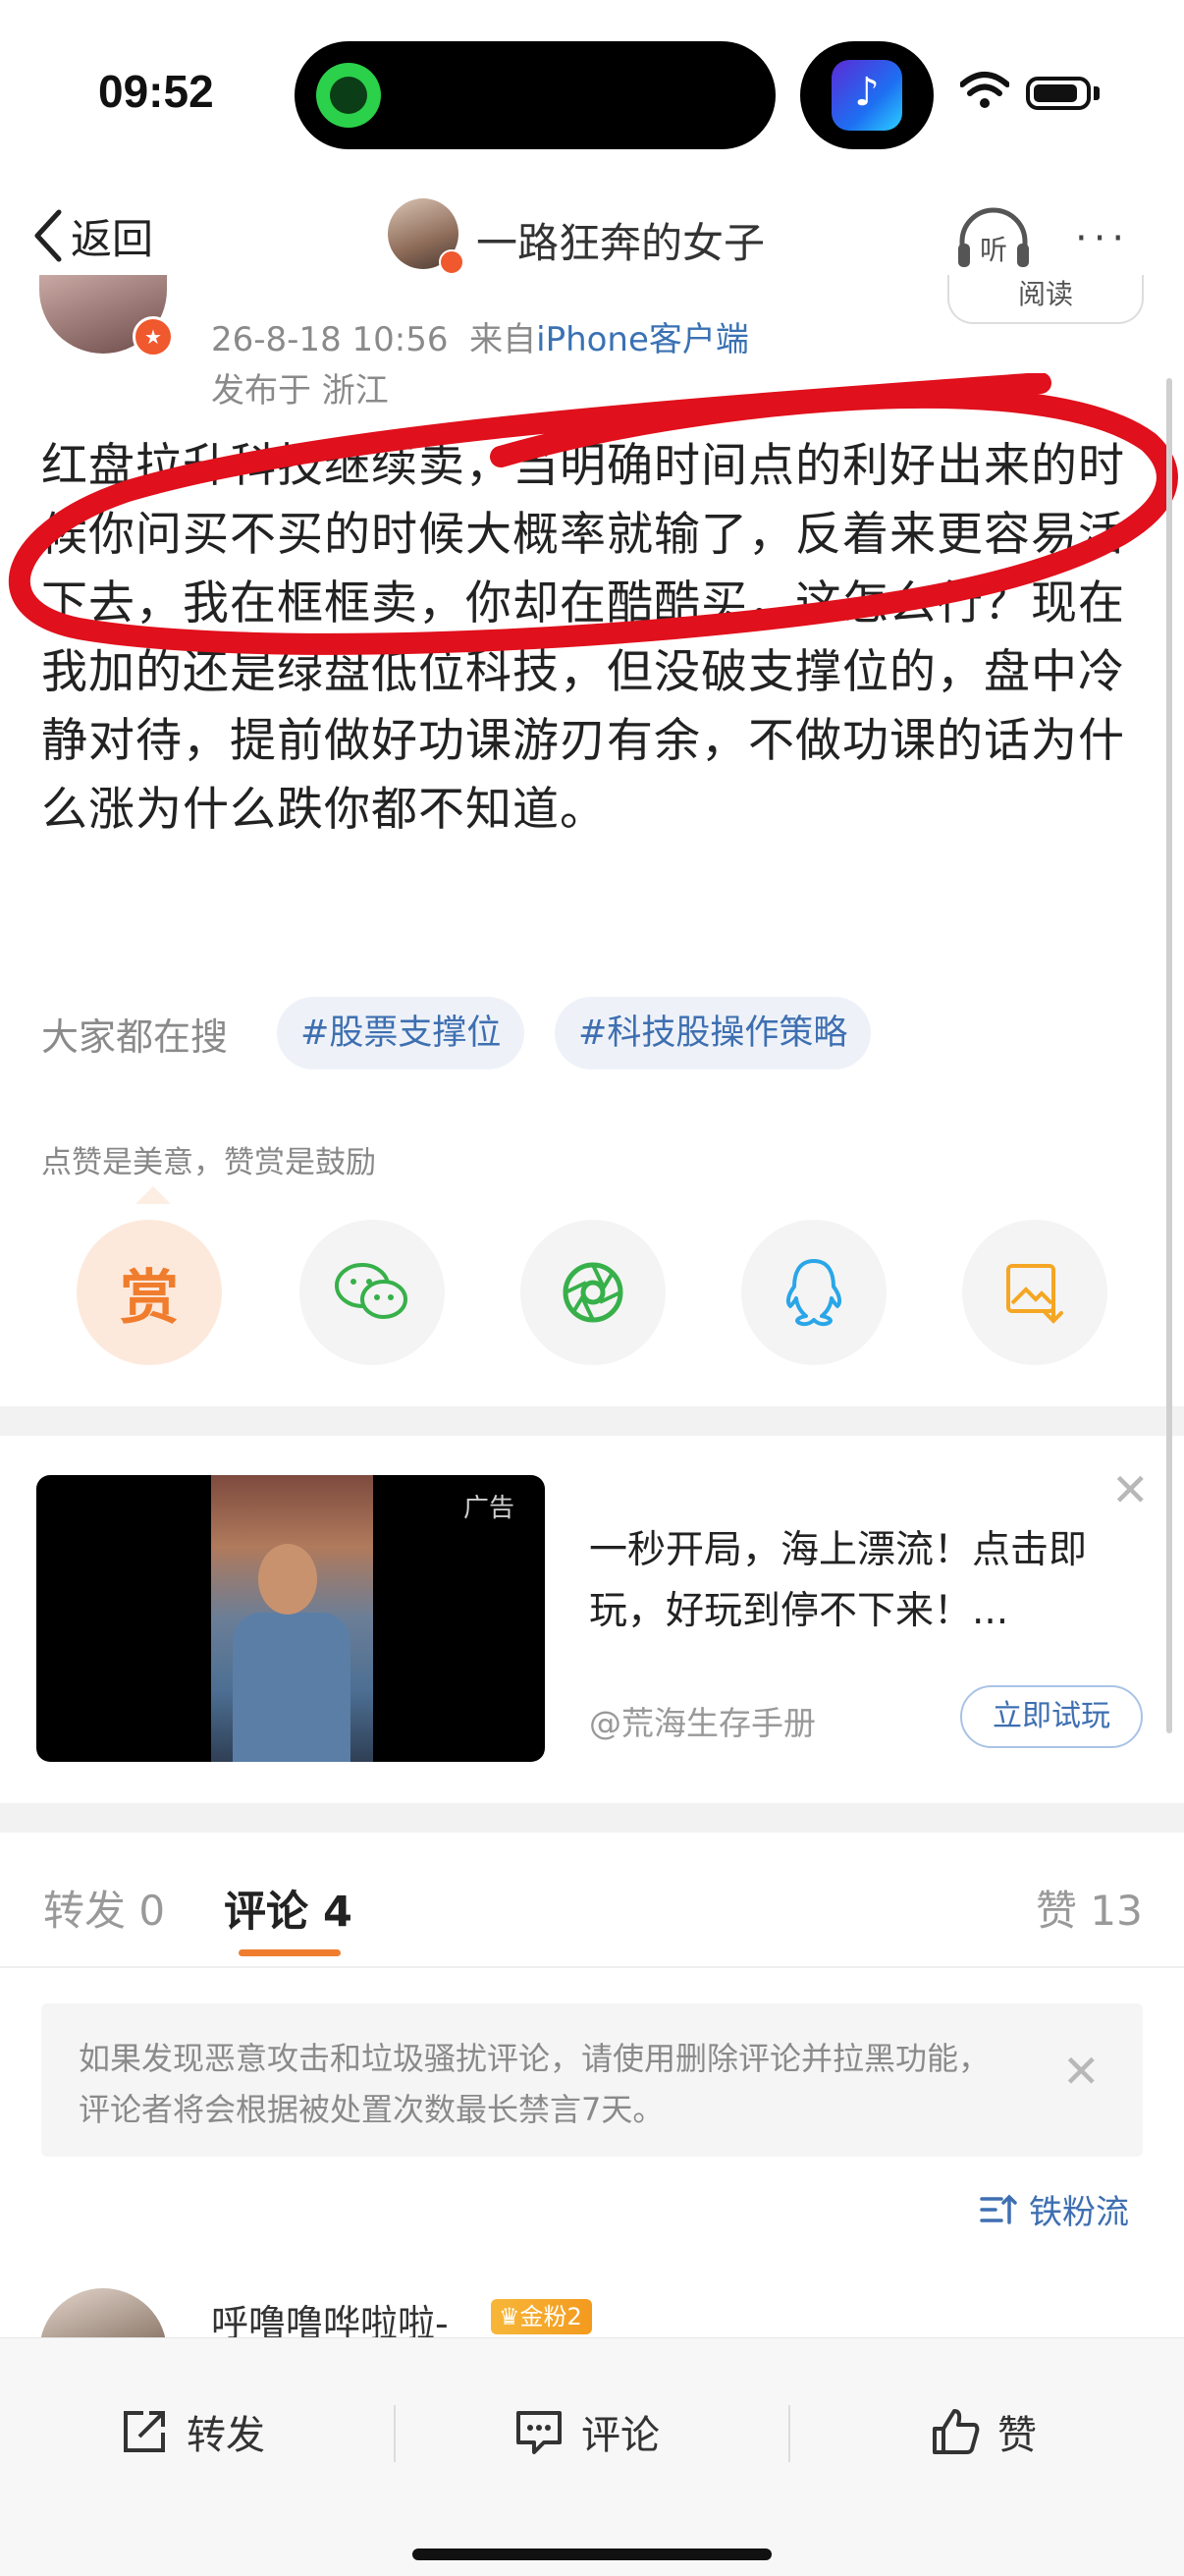 The width and height of the screenshot is (1184, 2576). I want to click on sort-button: 铁粉流, so click(1054, 2209).